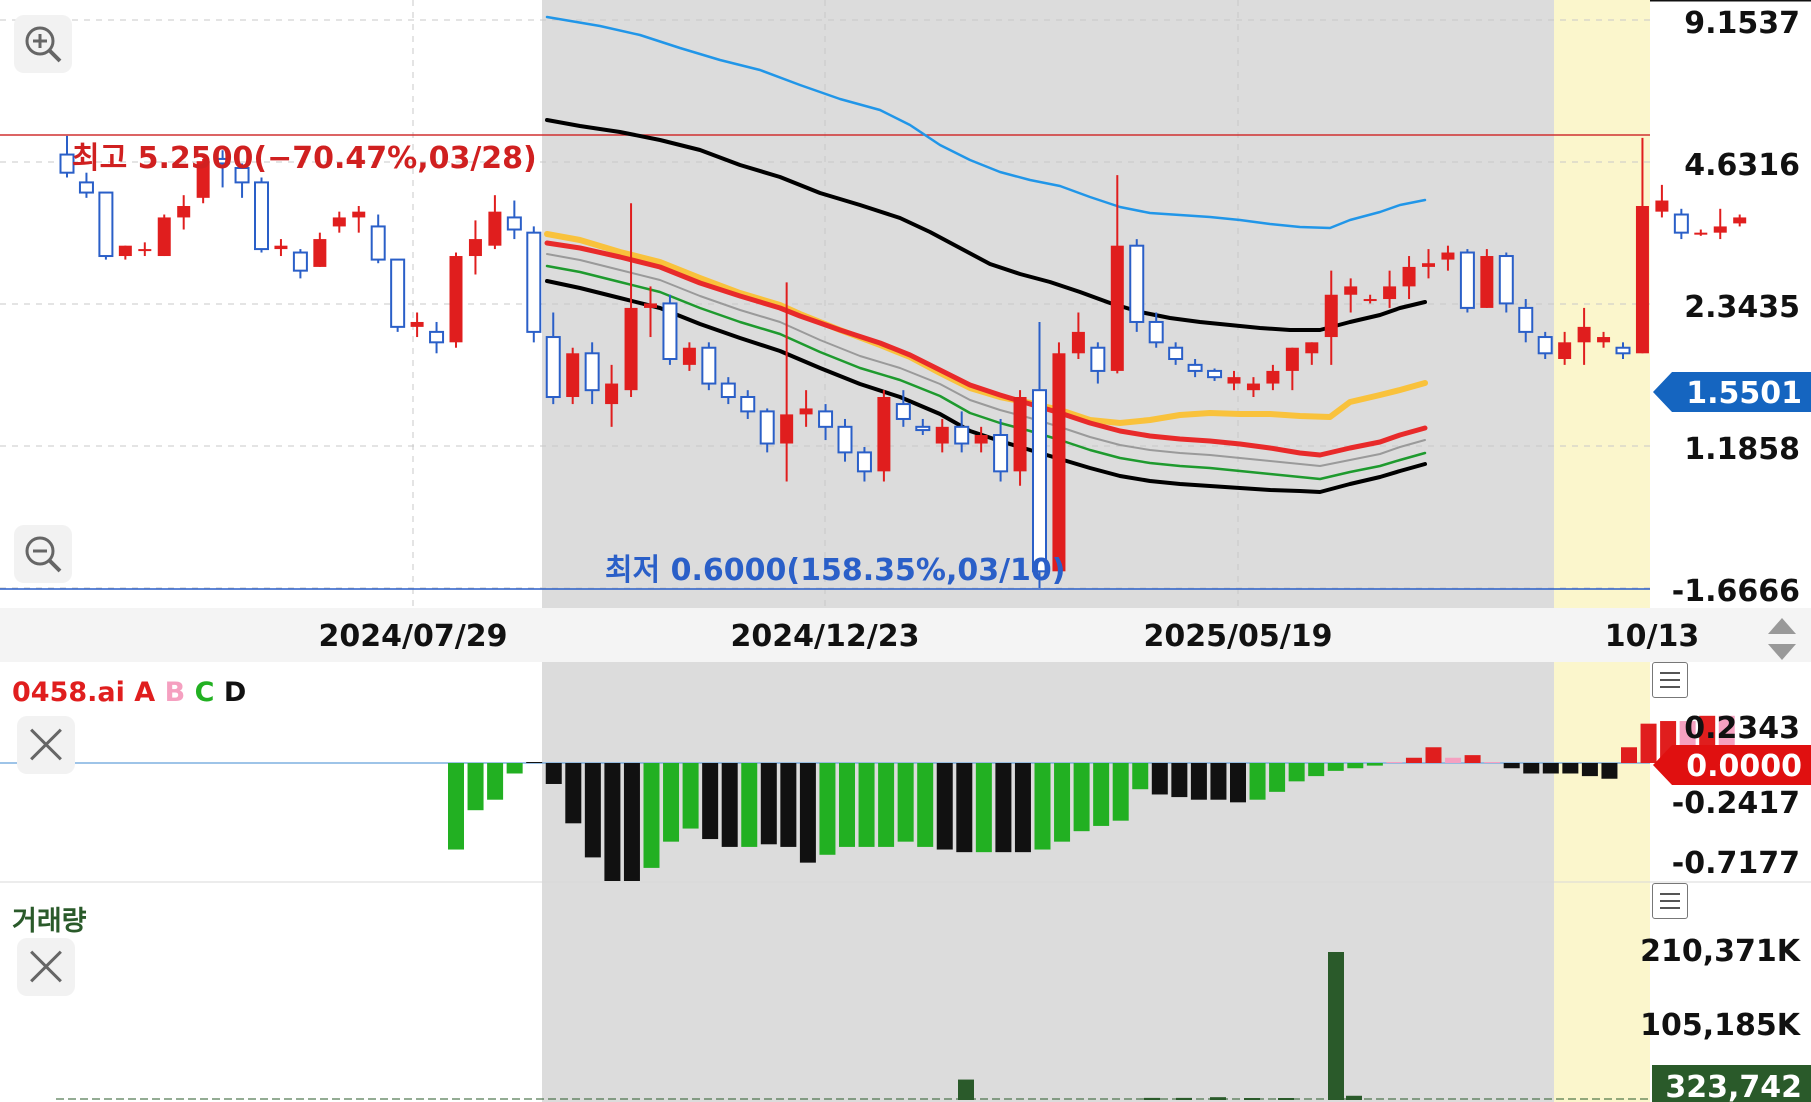 This screenshot has width=1811, height=1102. I want to click on date-tick: 2024/07/29, so click(413, 636).